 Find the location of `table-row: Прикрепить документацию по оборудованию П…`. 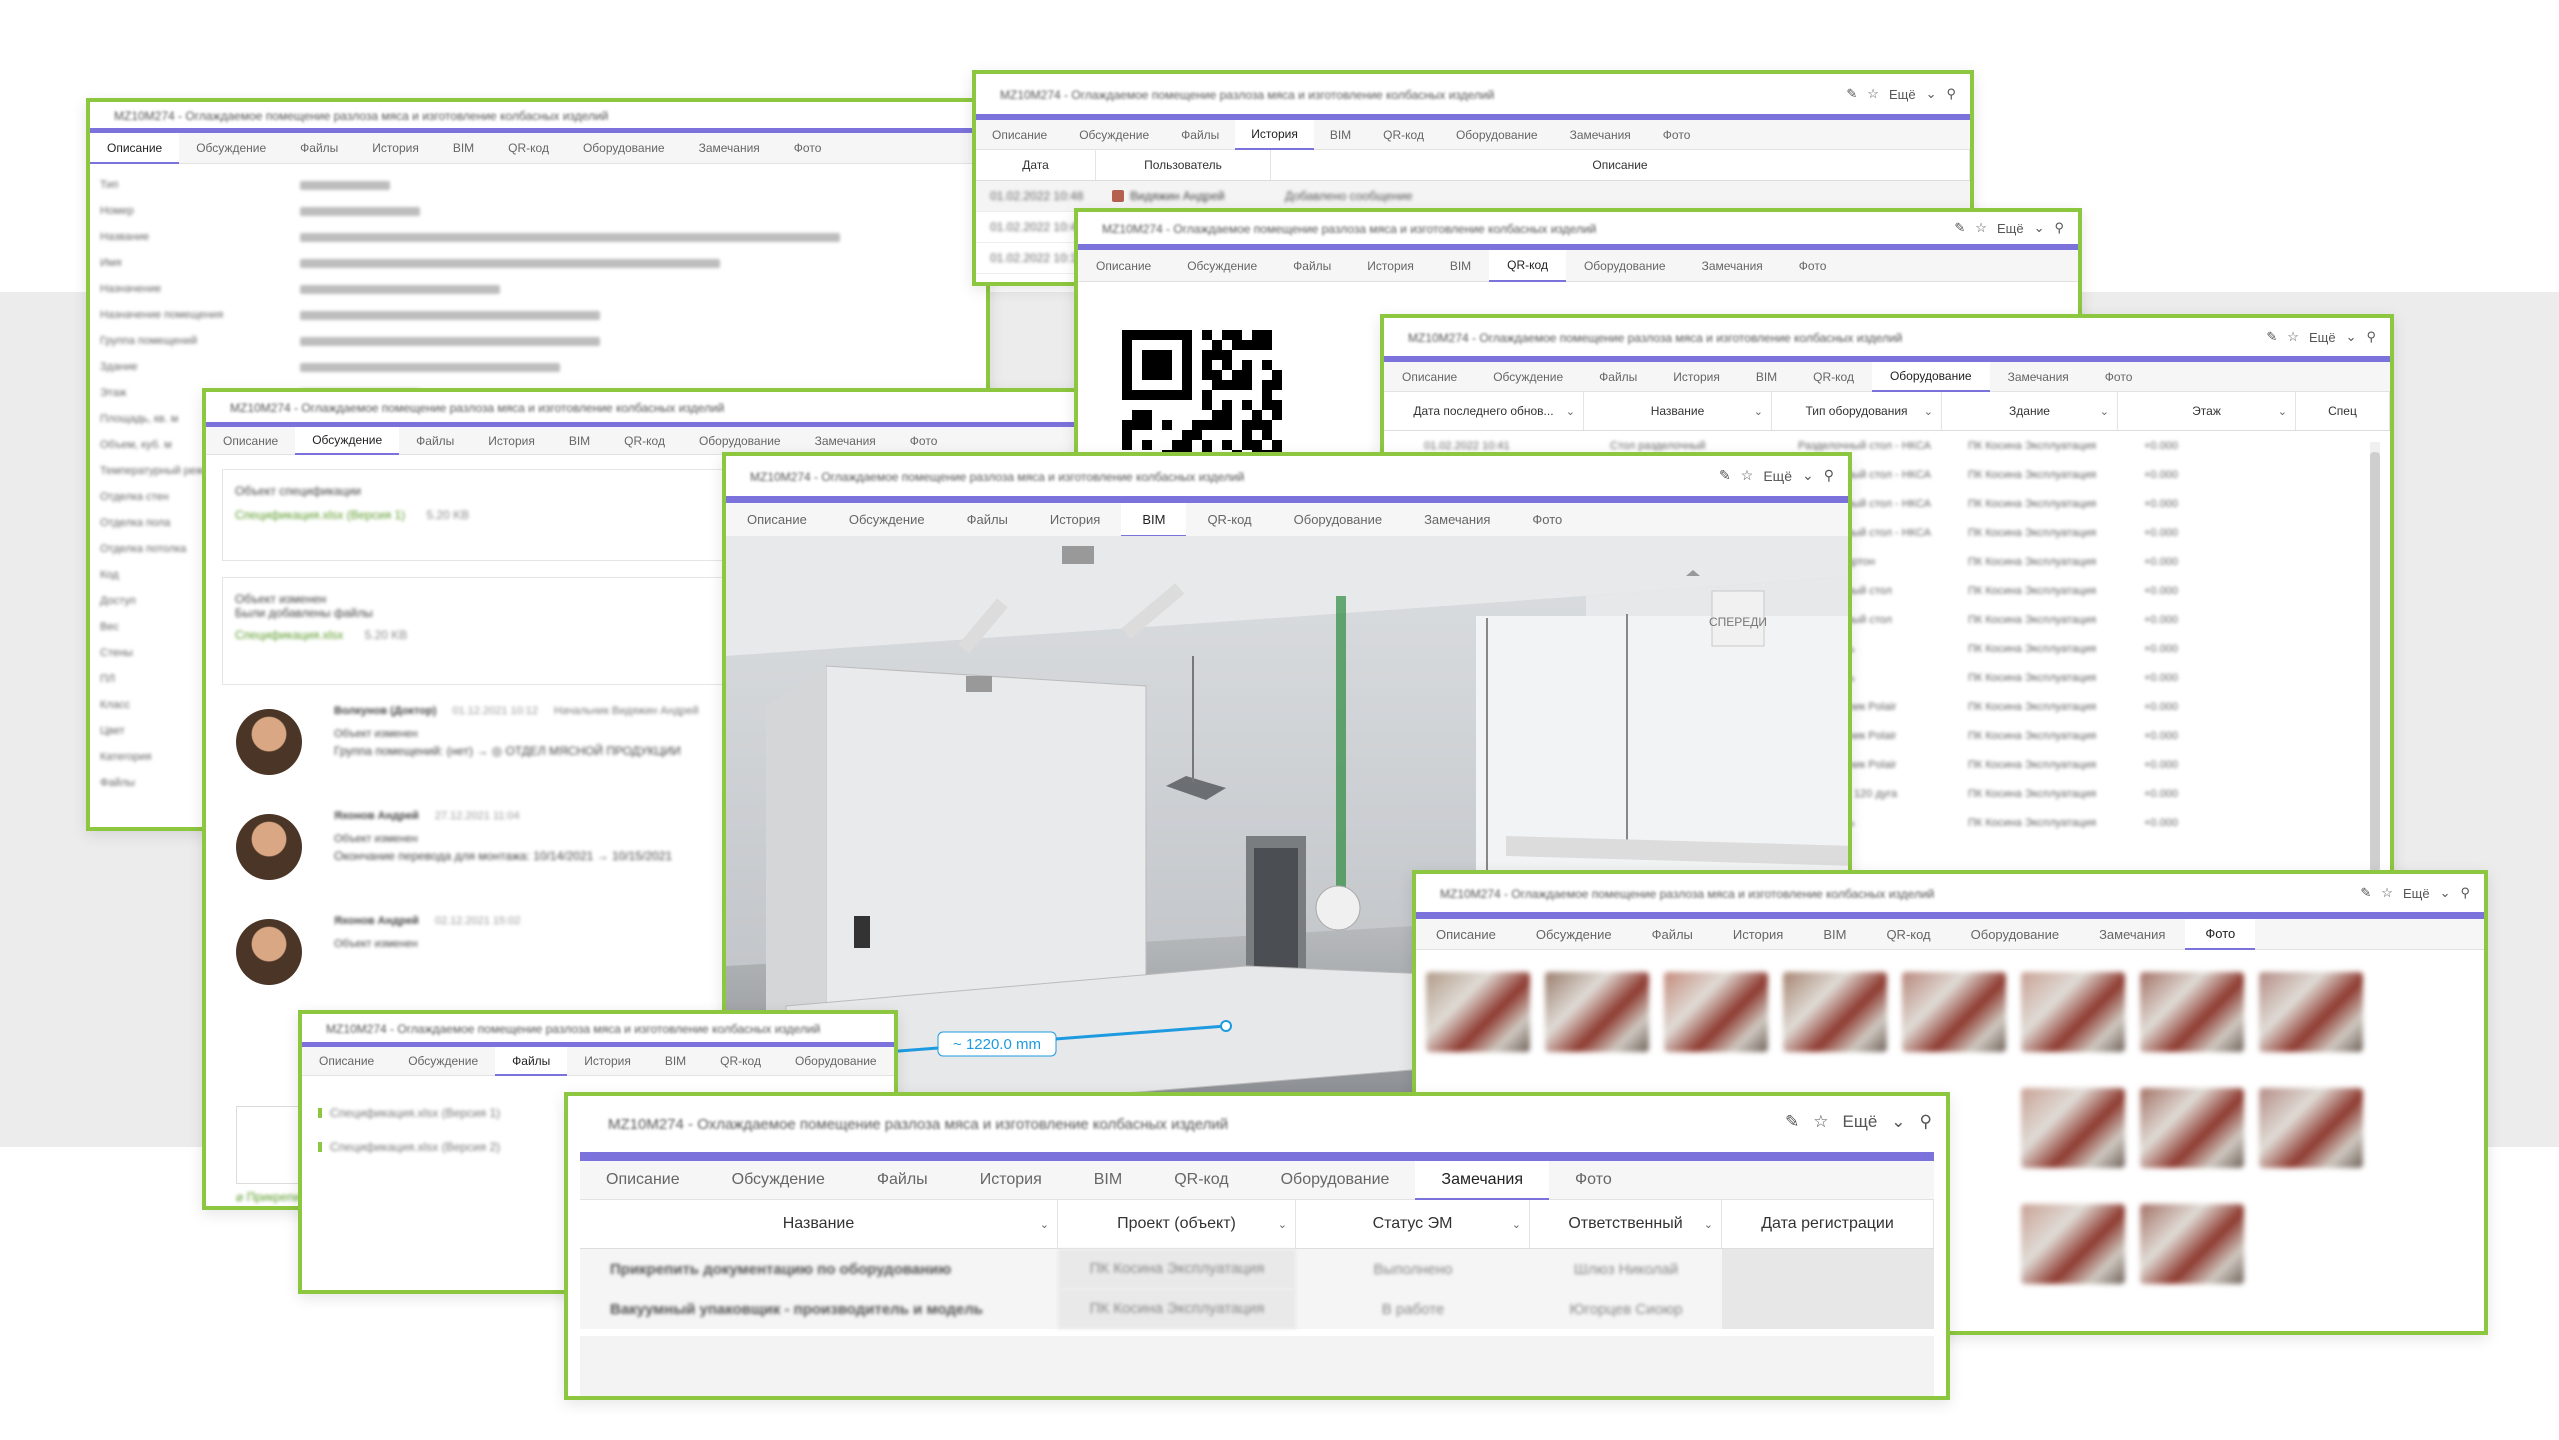

table-row: Прикрепить документацию по оборудованию П… is located at coordinates (1257, 1269).